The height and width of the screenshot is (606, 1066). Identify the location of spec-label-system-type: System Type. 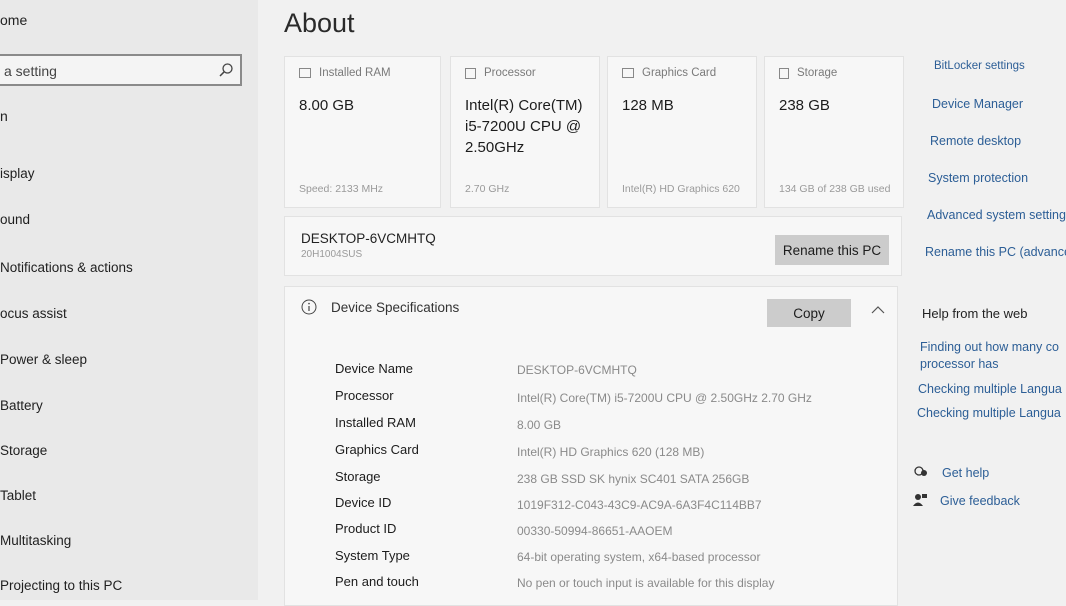
(372, 555).